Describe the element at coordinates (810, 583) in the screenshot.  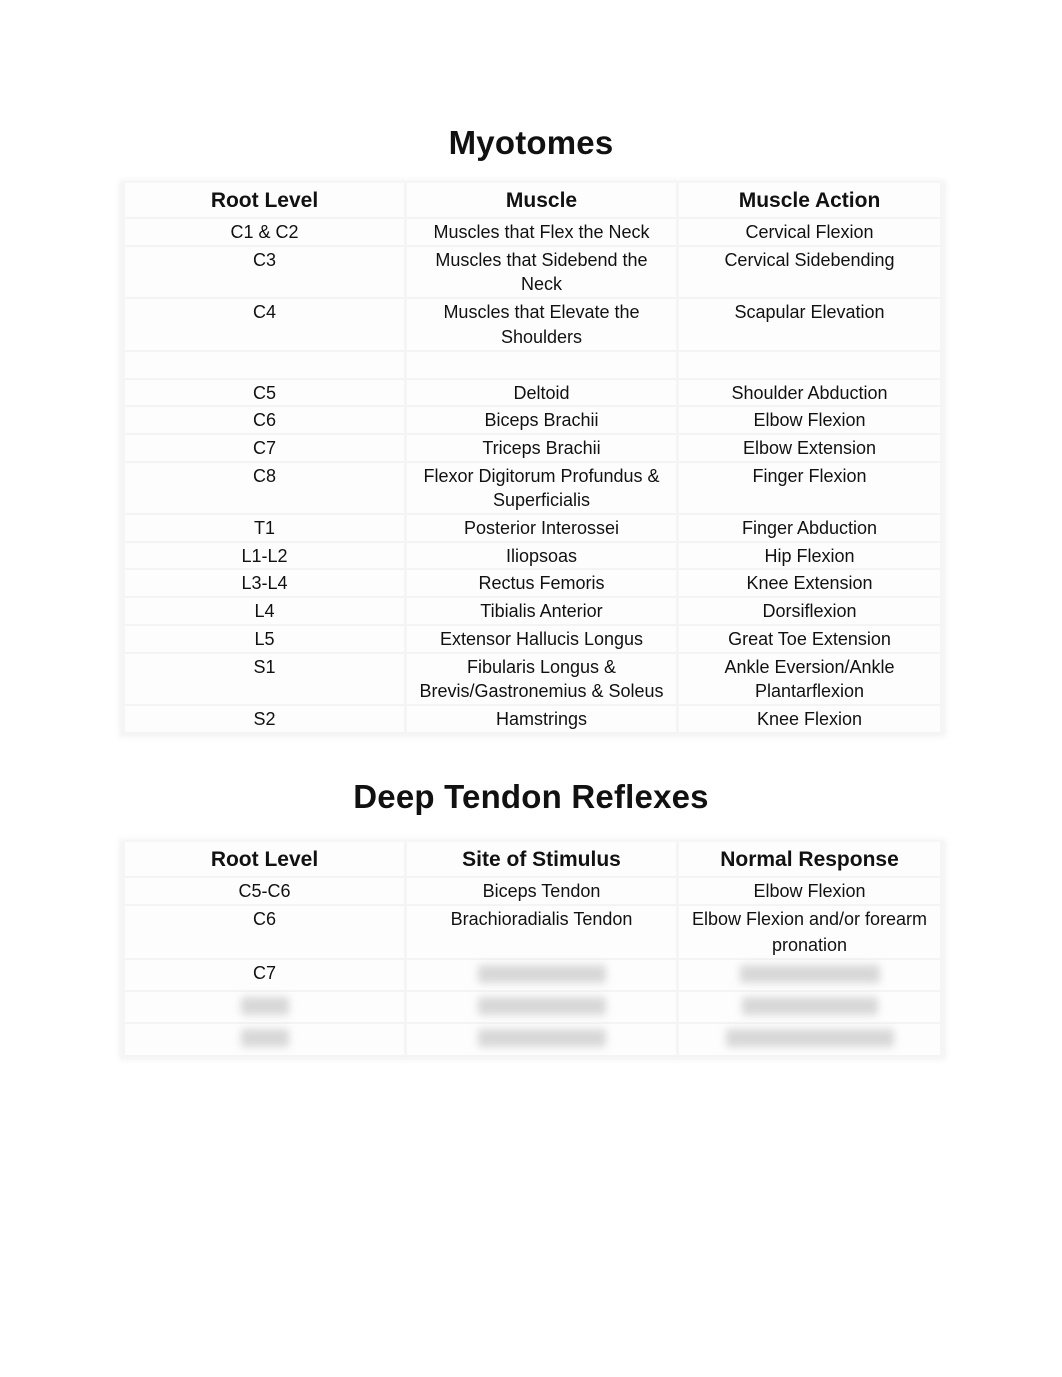
I see `muscle-action-cell: Knee Extension` at that location.